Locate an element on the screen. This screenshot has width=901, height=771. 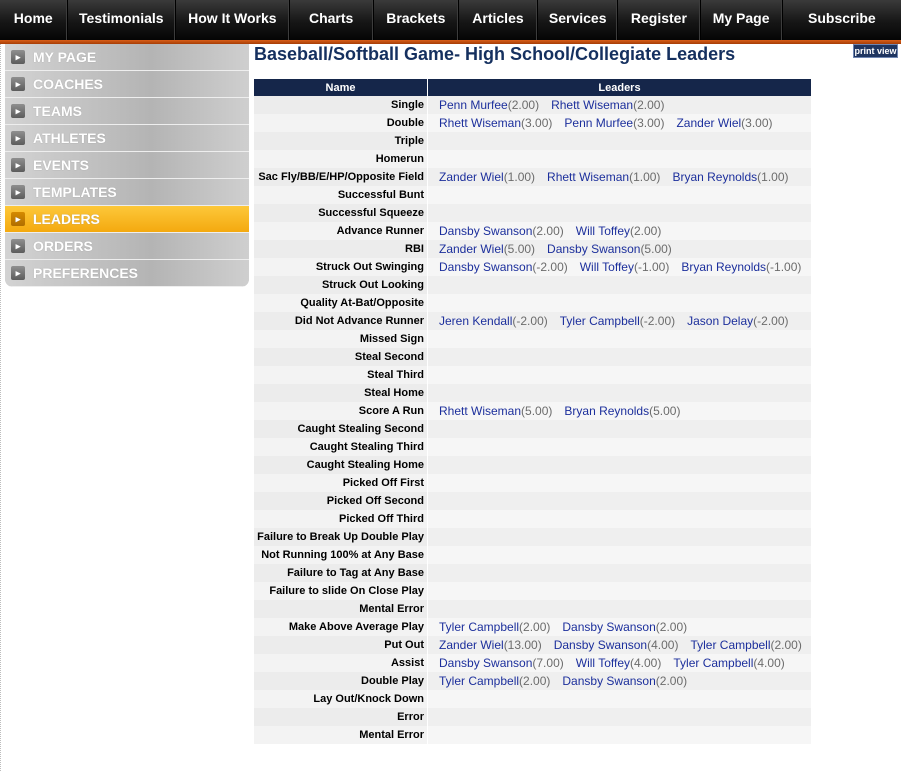
sidebar-item-athletes: ▸ ATHLETES is located at coordinates (127, 138).